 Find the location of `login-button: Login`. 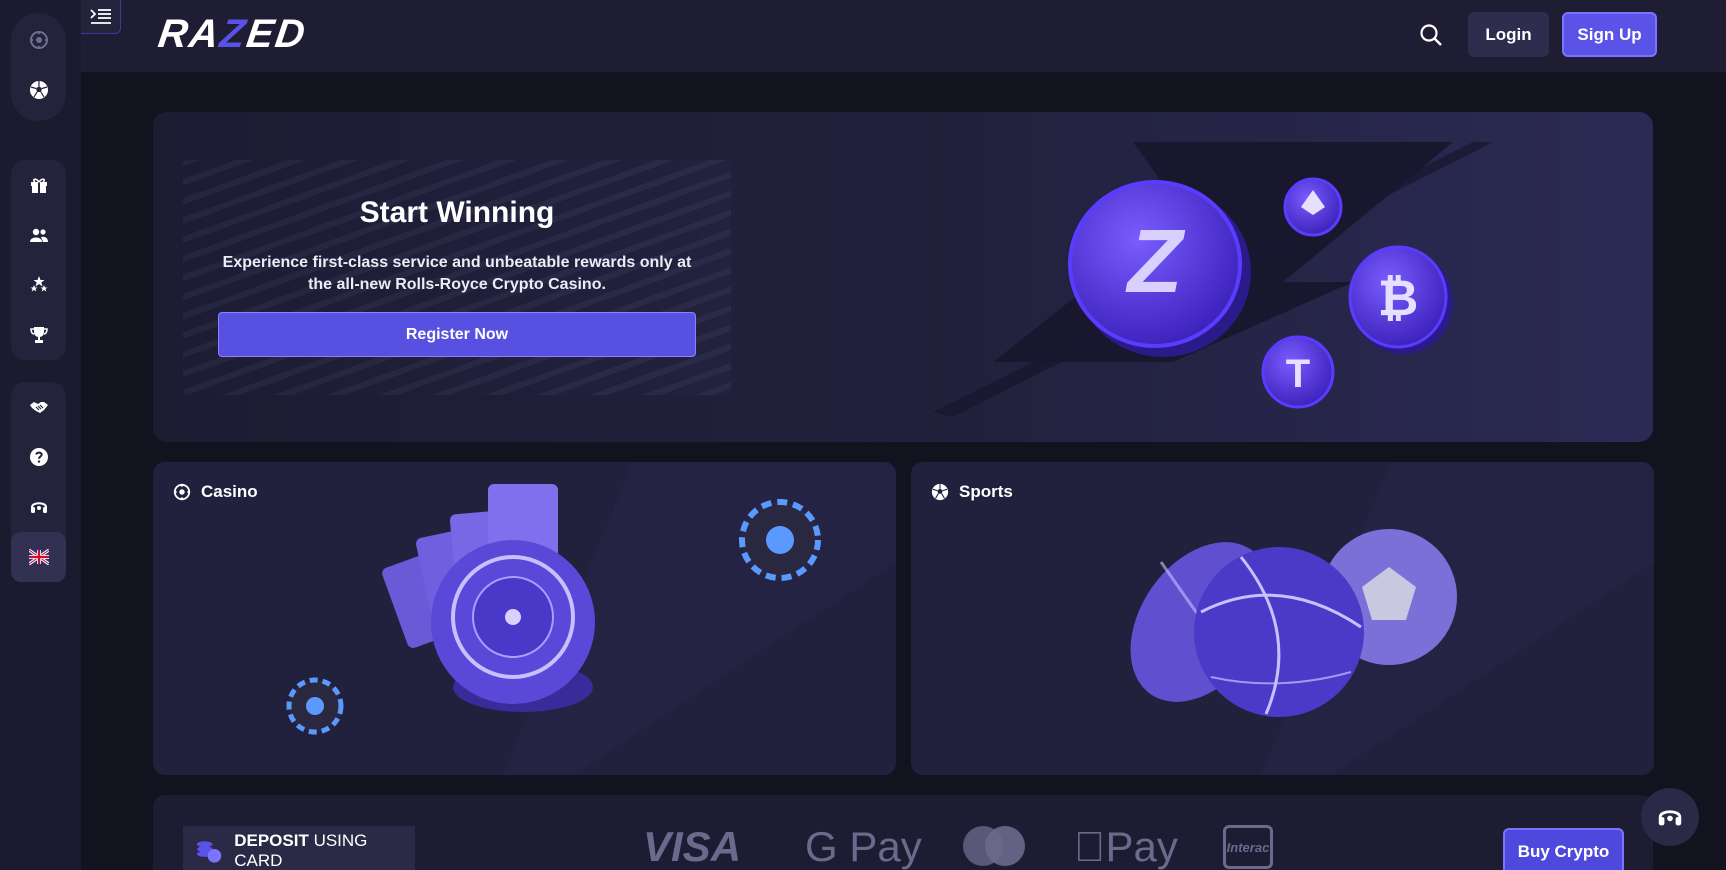

login-button: Login is located at coordinates (1508, 34).